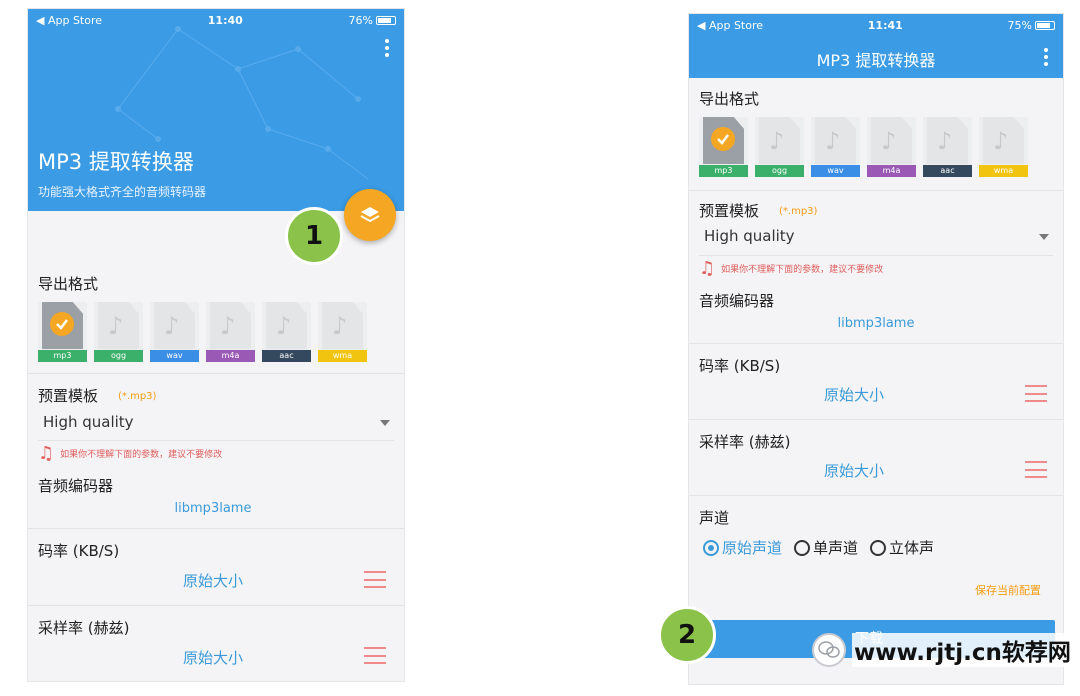 The image size is (1080, 696). What do you see at coordinates (876, 46) in the screenshot?
I see `app-bar: ◀ App Store 11:41 75% MP3 提取转换器` at bounding box center [876, 46].